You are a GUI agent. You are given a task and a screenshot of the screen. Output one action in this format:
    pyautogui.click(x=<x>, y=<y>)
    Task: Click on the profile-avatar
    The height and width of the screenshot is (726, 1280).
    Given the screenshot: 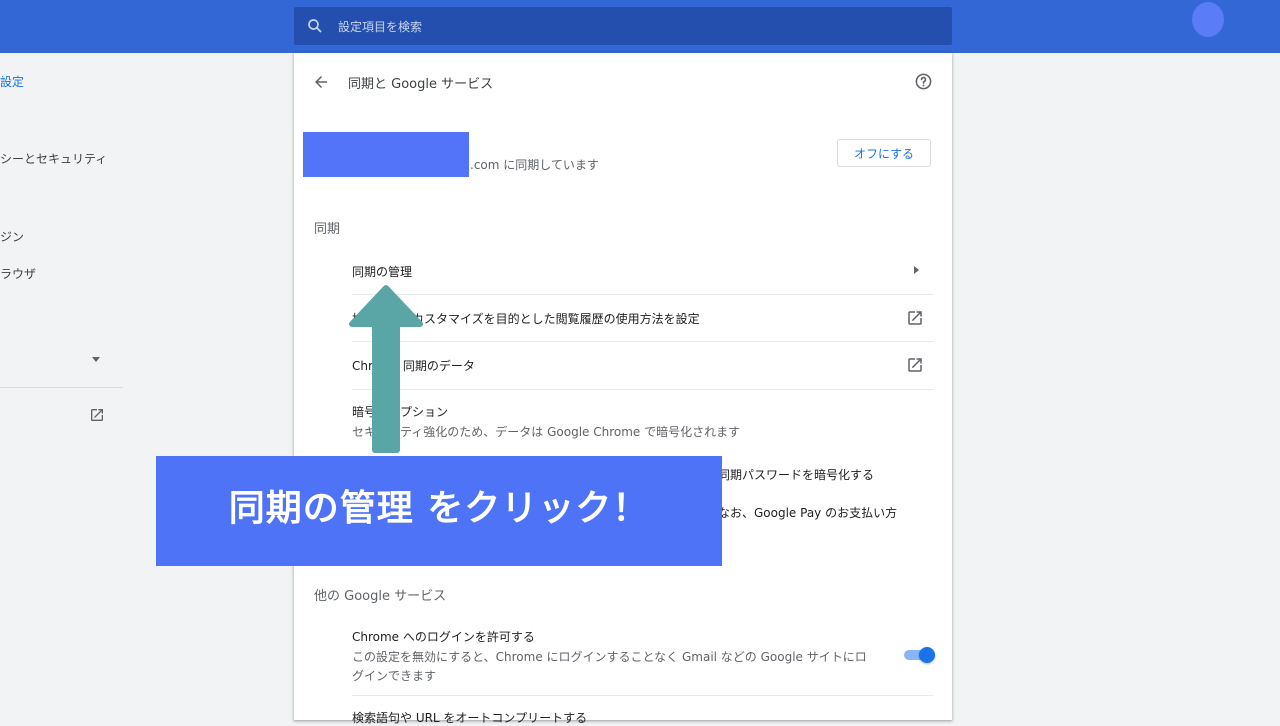 What is the action you would take?
    pyautogui.click(x=1208, y=19)
    